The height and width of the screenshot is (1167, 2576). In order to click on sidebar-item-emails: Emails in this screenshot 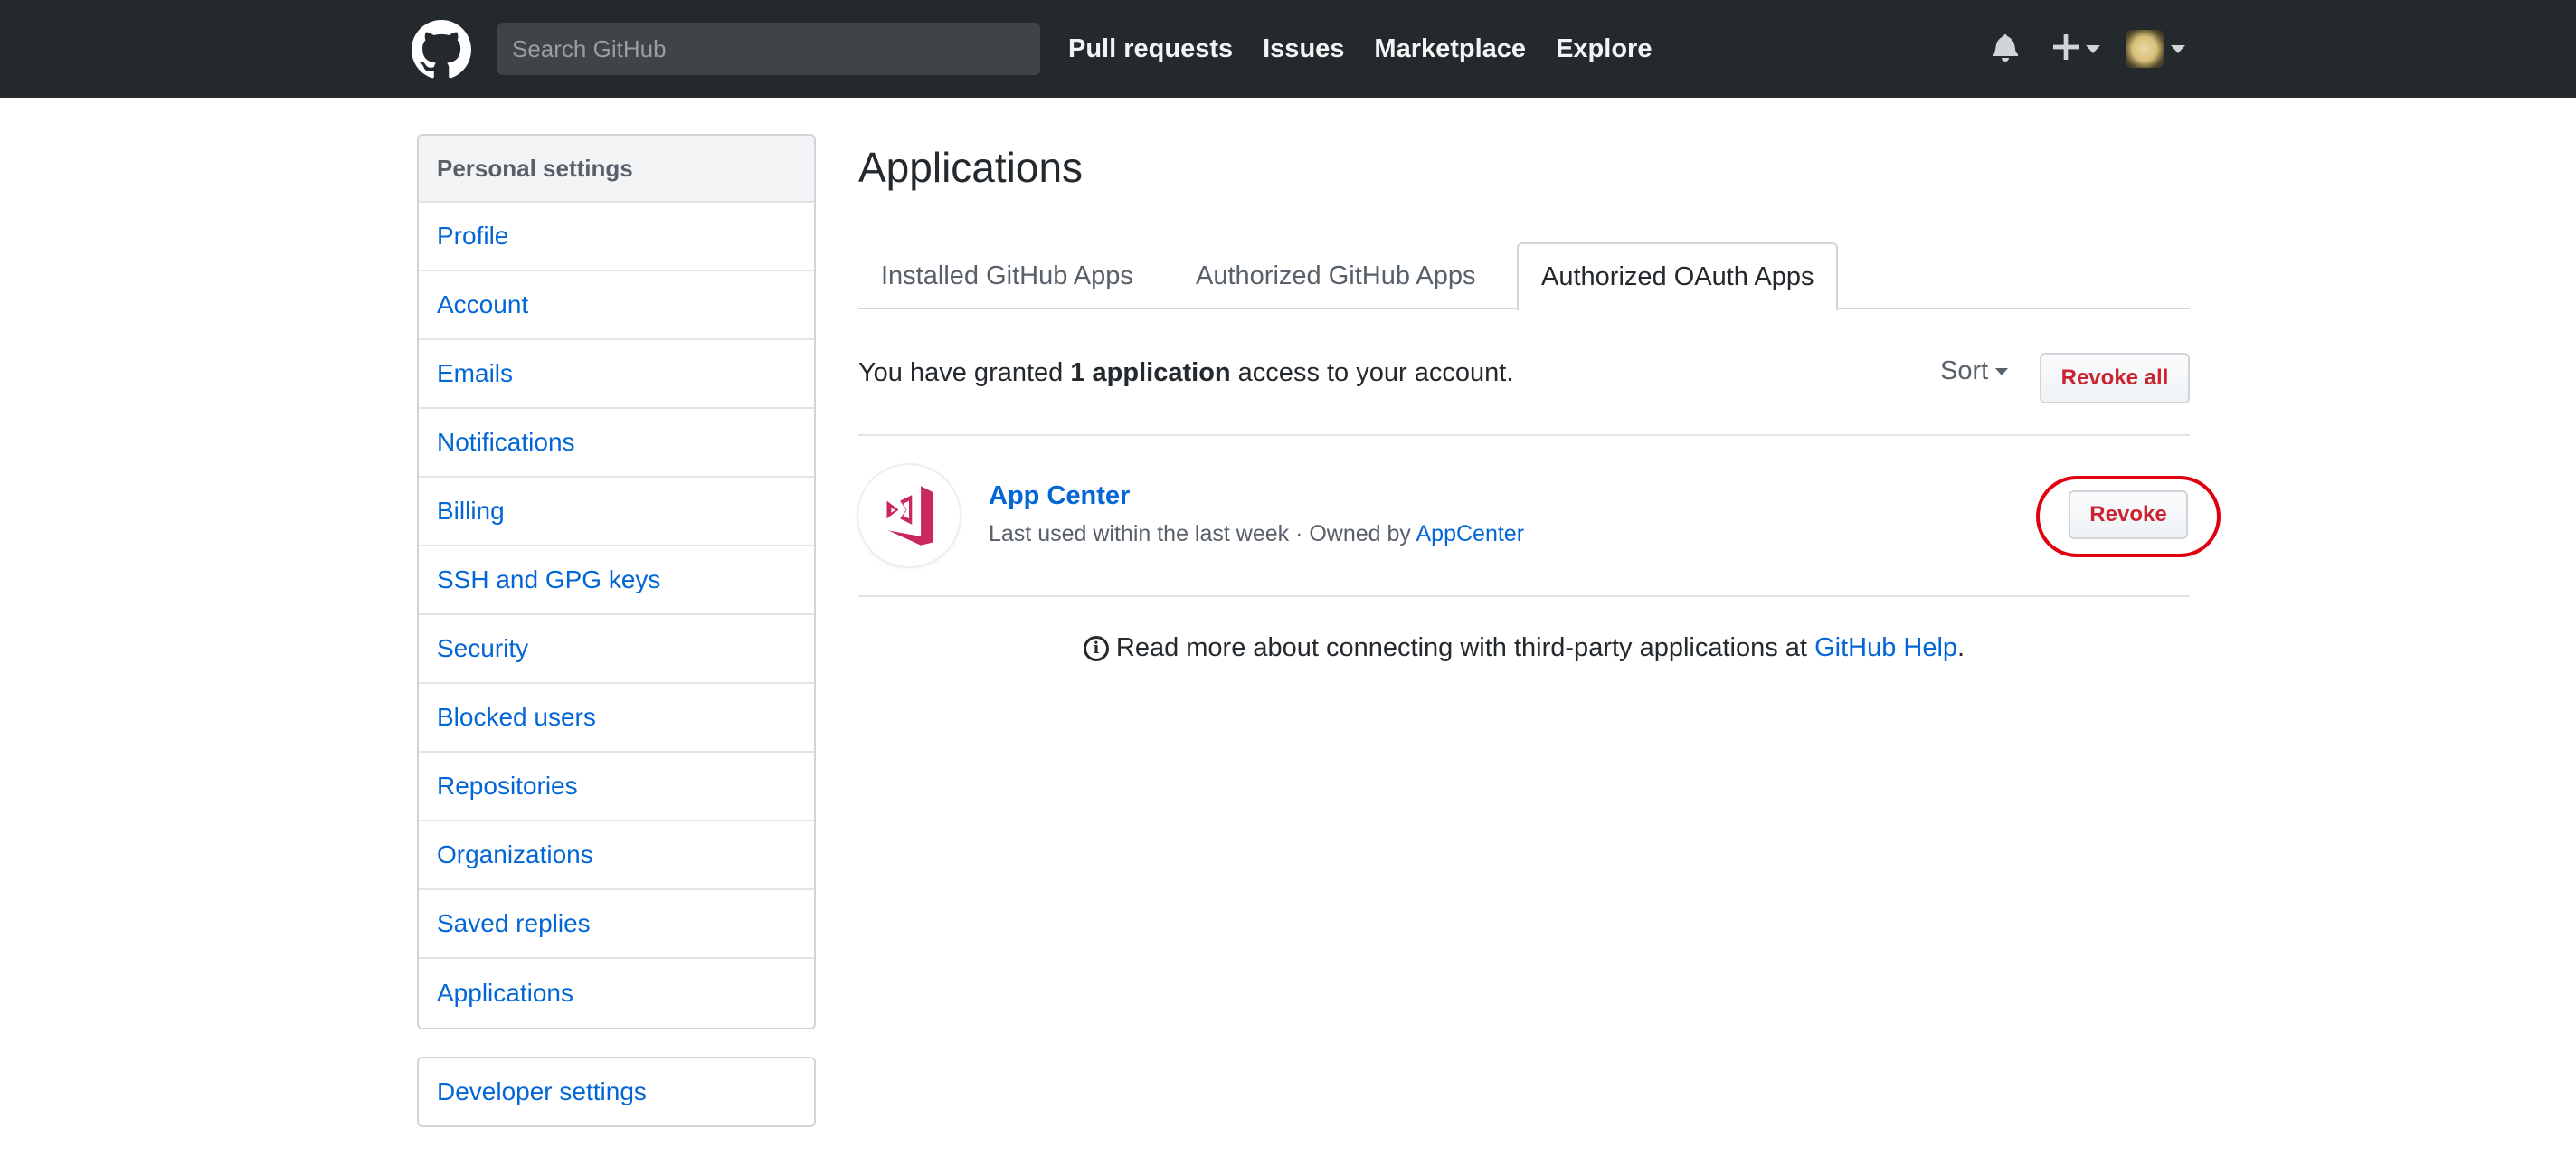, I will do `click(616, 375)`.